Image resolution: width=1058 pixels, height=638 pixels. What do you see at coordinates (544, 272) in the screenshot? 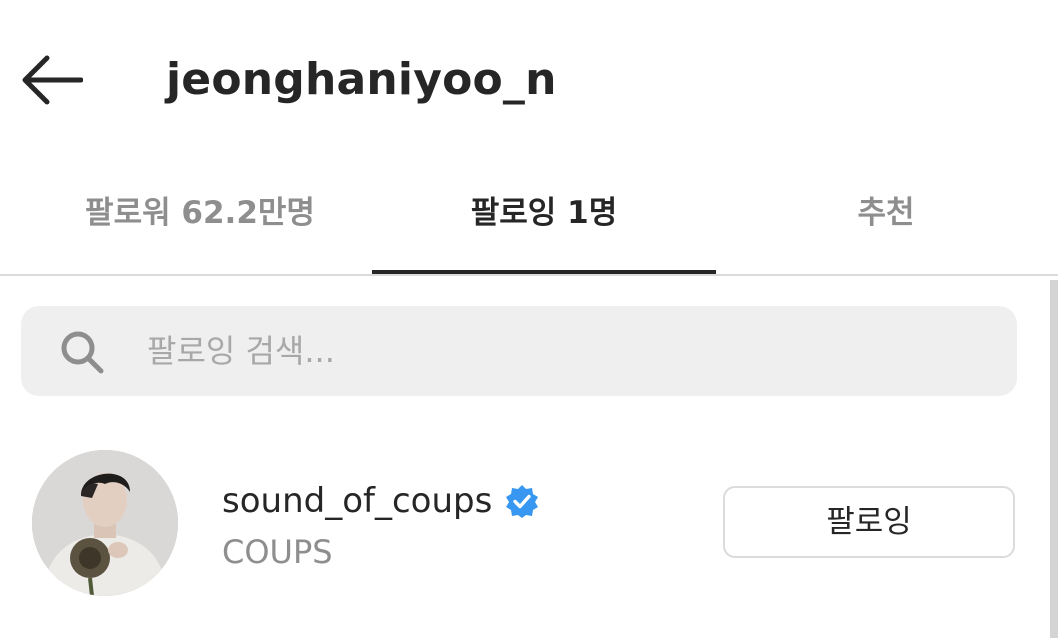
I see `active-tab-indicator` at bounding box center [544, 272].